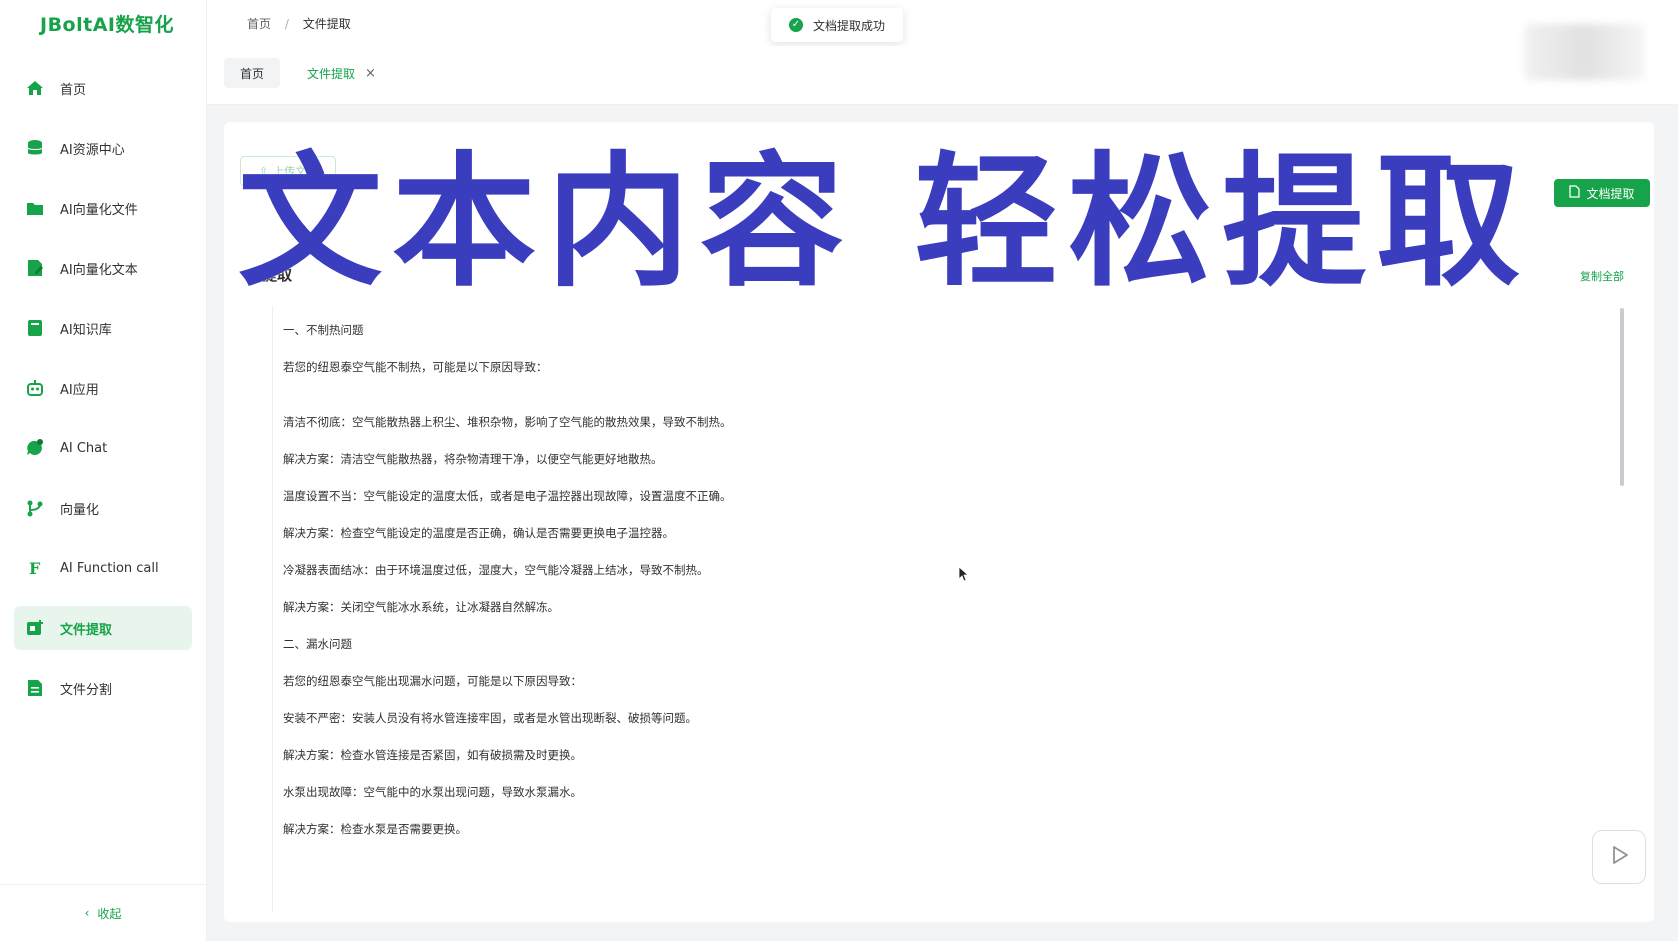 The height and width of the screenshot is (941, 1678). Describe the element at coordinates (884, 222) in the screenshot. I see `overlay-caption: 文本内容 轻松提取` at that location.